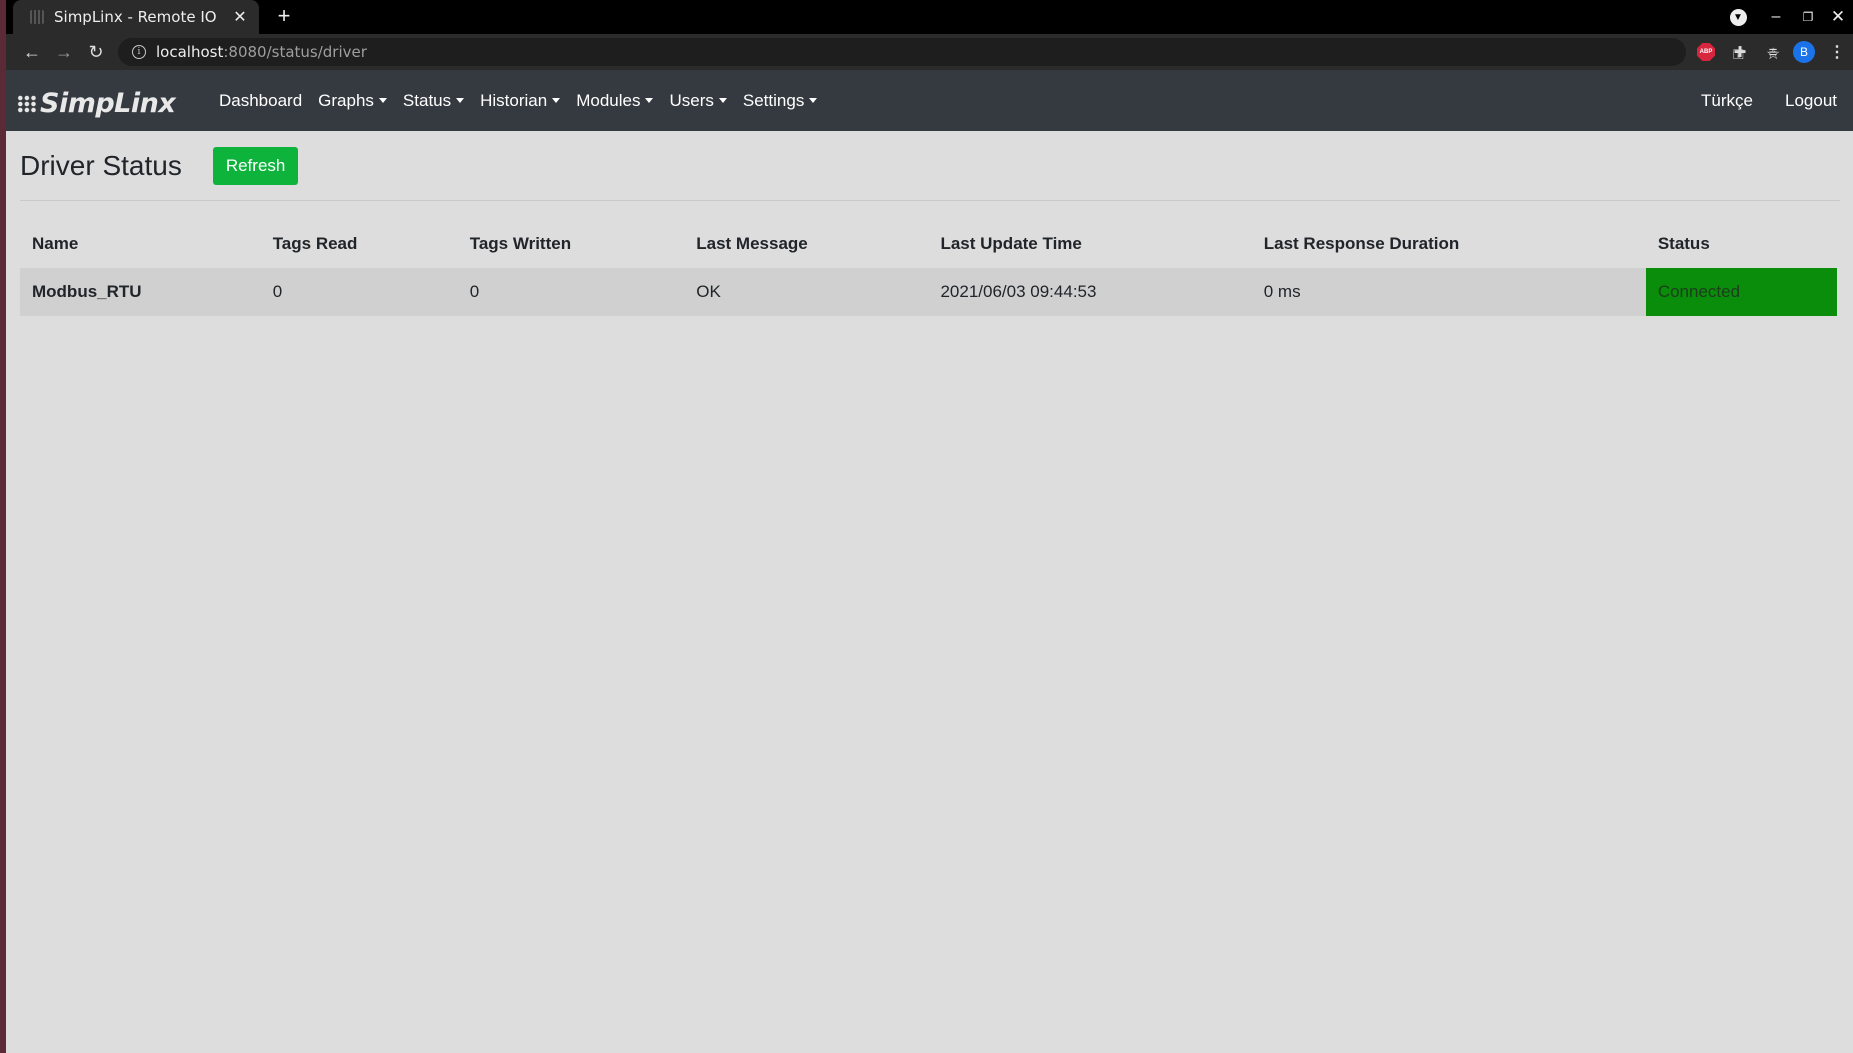 The width and height of the screenshot is (1853, 1053). What do you see at coordinates (64, 52) in the screenshot?
I see `forward-arrow-icon: →` at bounding box center [64, 52].